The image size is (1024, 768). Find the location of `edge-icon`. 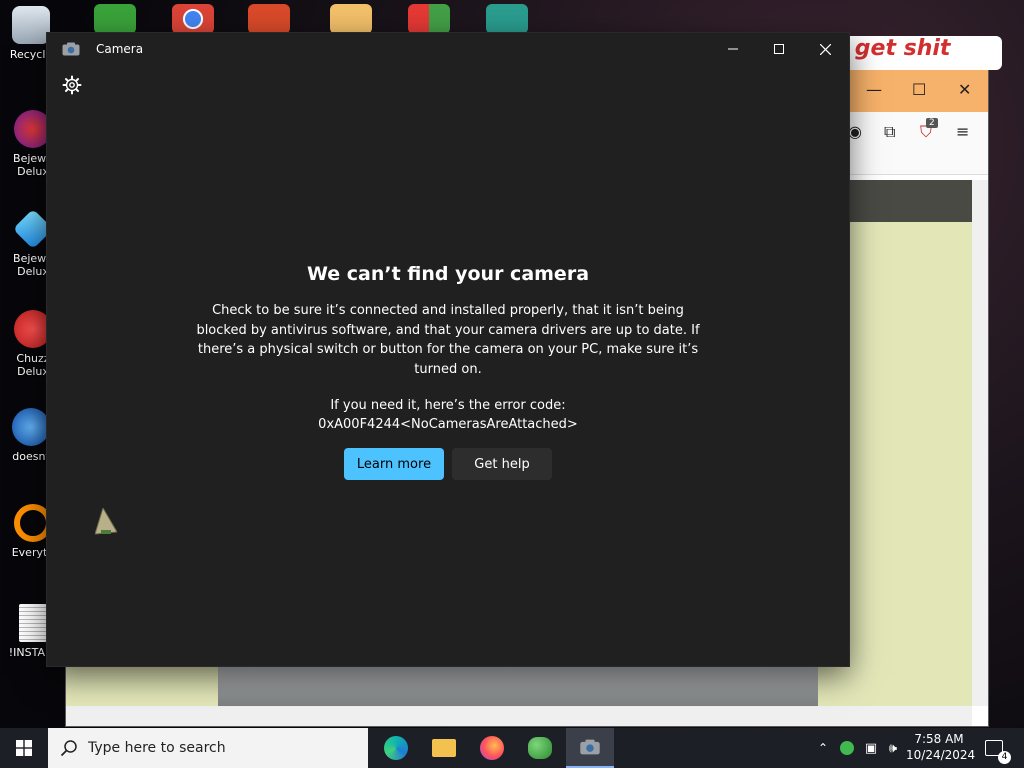

edge-icon is located at coordinates (396, 748).